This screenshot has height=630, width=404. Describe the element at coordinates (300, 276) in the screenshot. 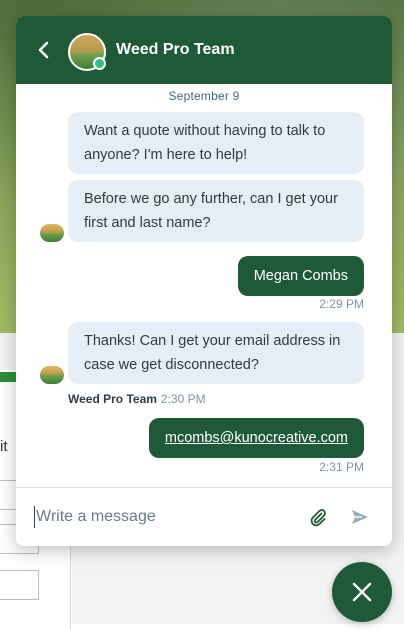

I see `visitor-message: Megan Combs` at that location.